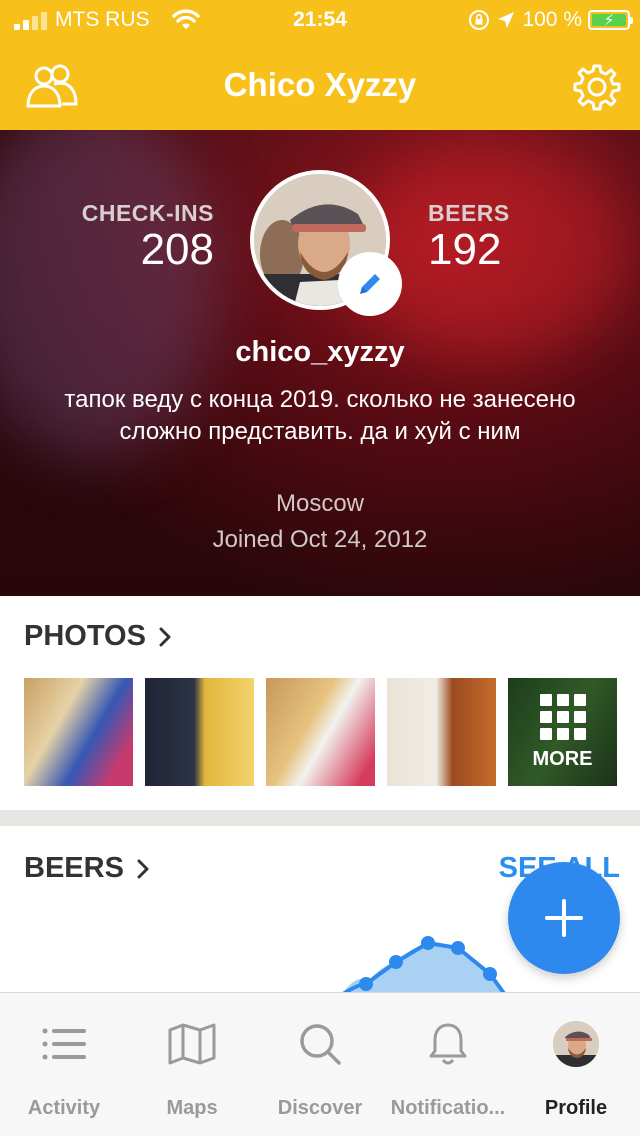 The height and width of the screenshot is (1136, 640). I want to click on tab-label: Discover, so click(320, 1108).